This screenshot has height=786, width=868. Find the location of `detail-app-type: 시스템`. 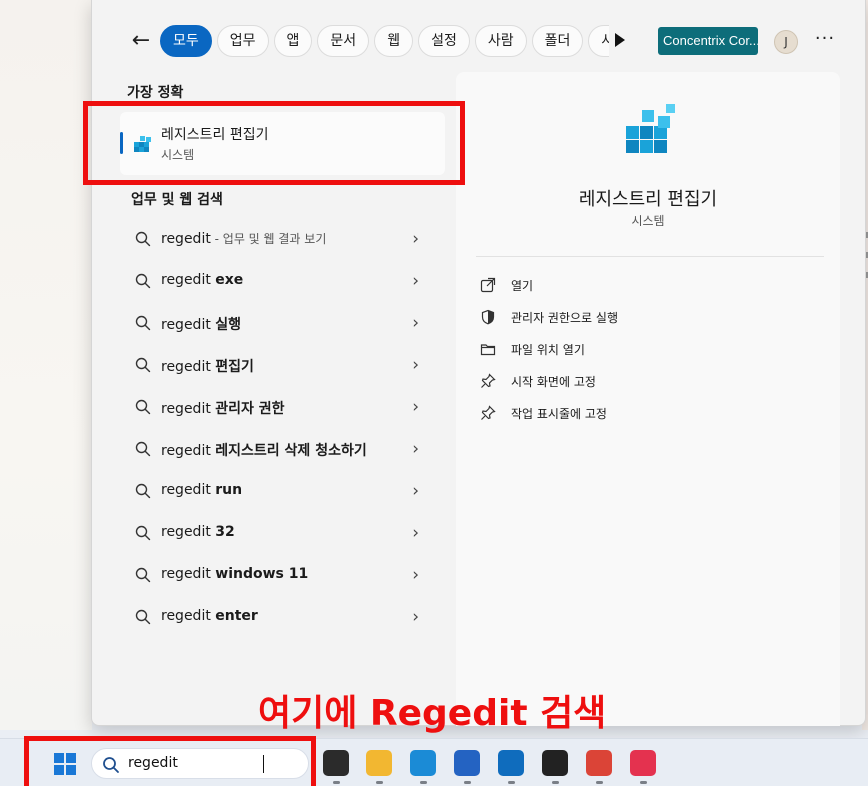

detail-app-type: 시스템 is located at coordinates (648, 221).